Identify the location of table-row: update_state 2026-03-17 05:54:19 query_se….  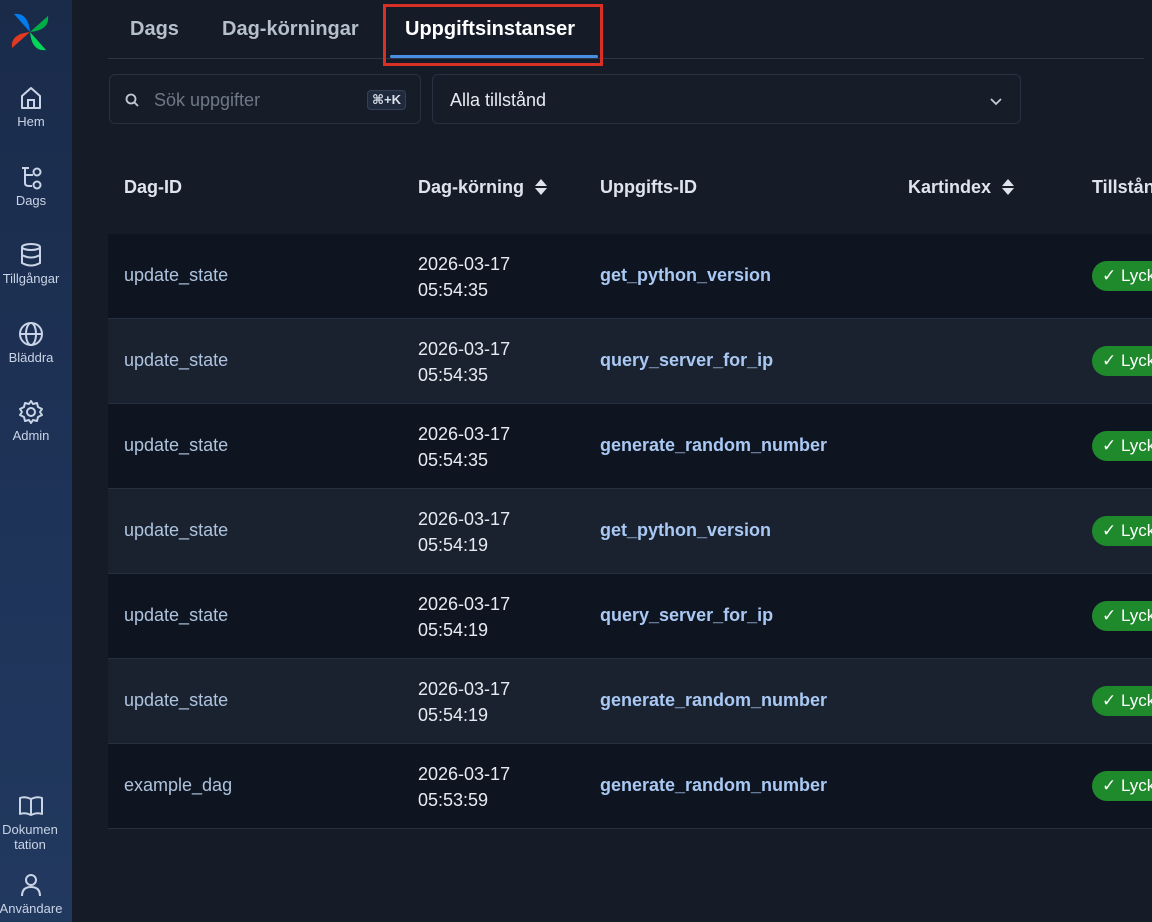
(630, 616).